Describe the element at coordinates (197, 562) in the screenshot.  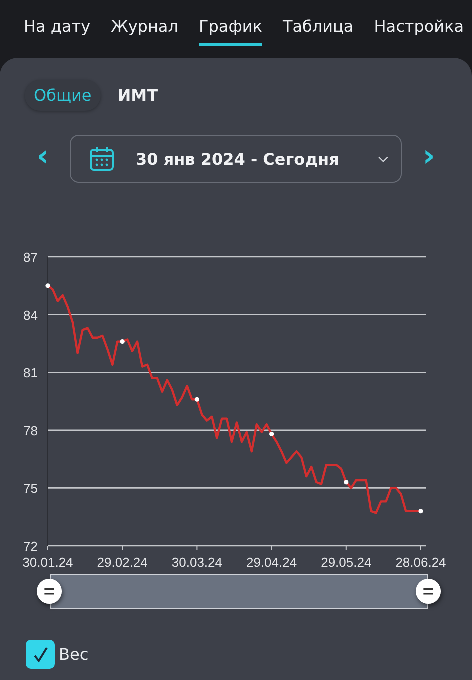
I see `x-axis-label: 30.03.24` at that location.